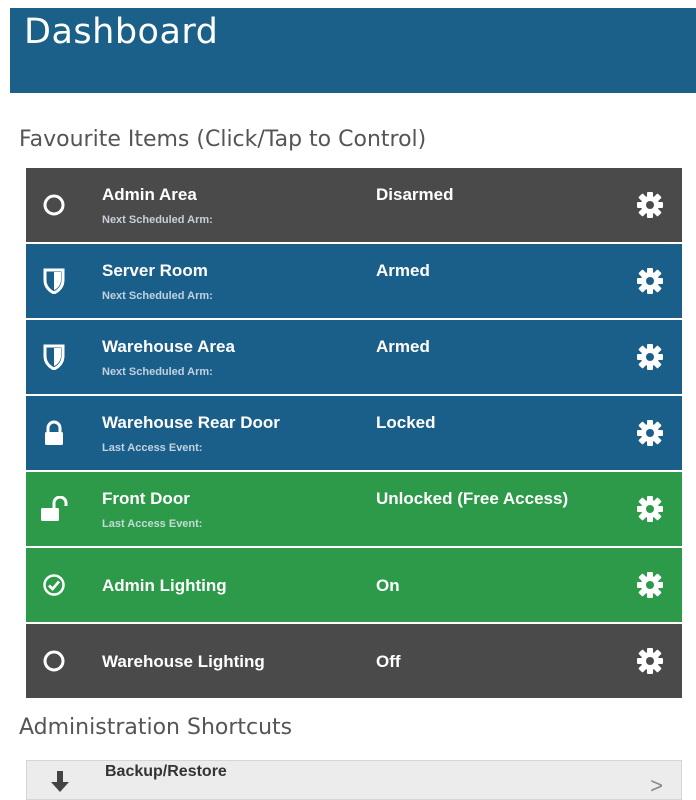 The image size is (696, 800). I want to click on item-state: Off, so click(388, 661).